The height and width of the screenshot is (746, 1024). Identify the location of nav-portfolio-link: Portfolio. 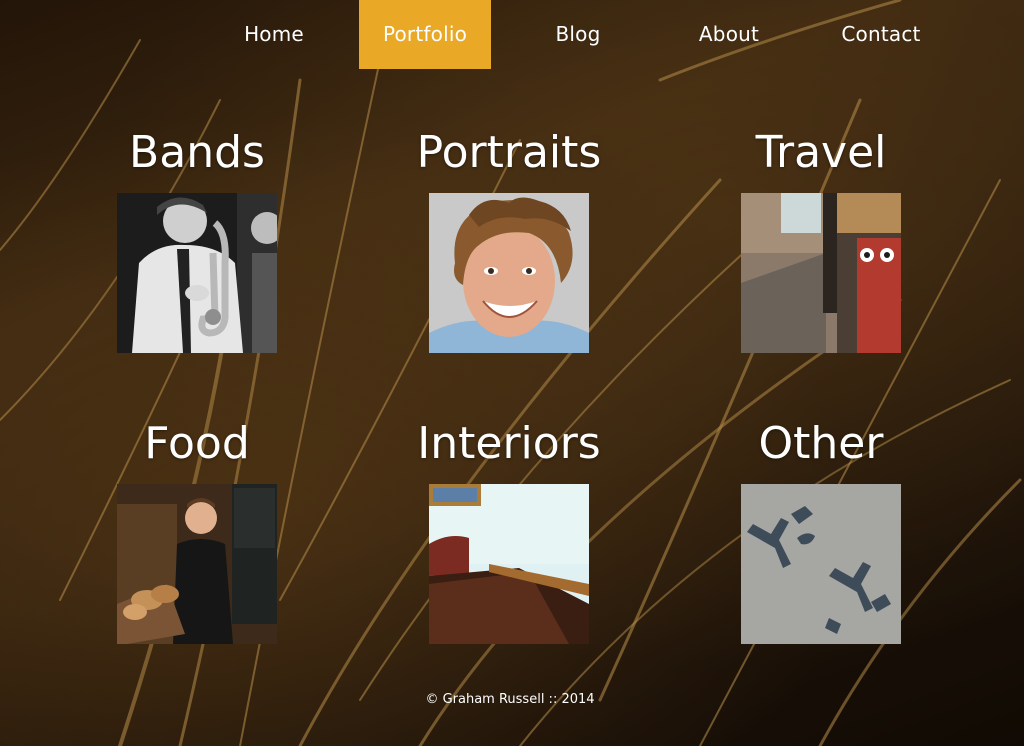
(425, 34).